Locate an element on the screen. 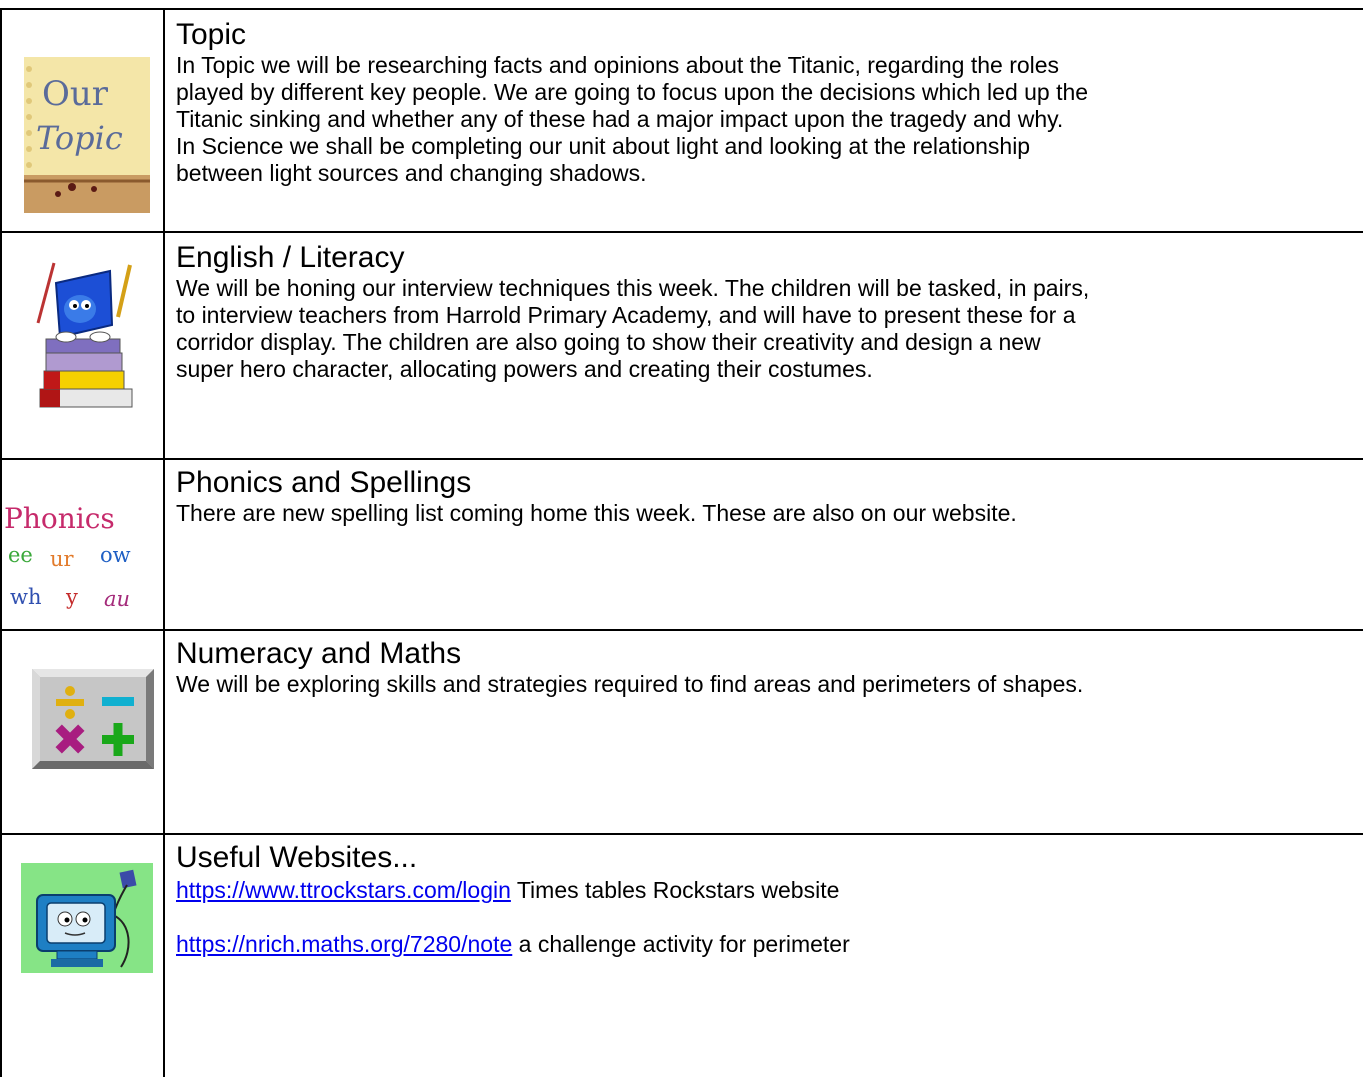  icon-letters-au: au is located at coordinates (117, 599).